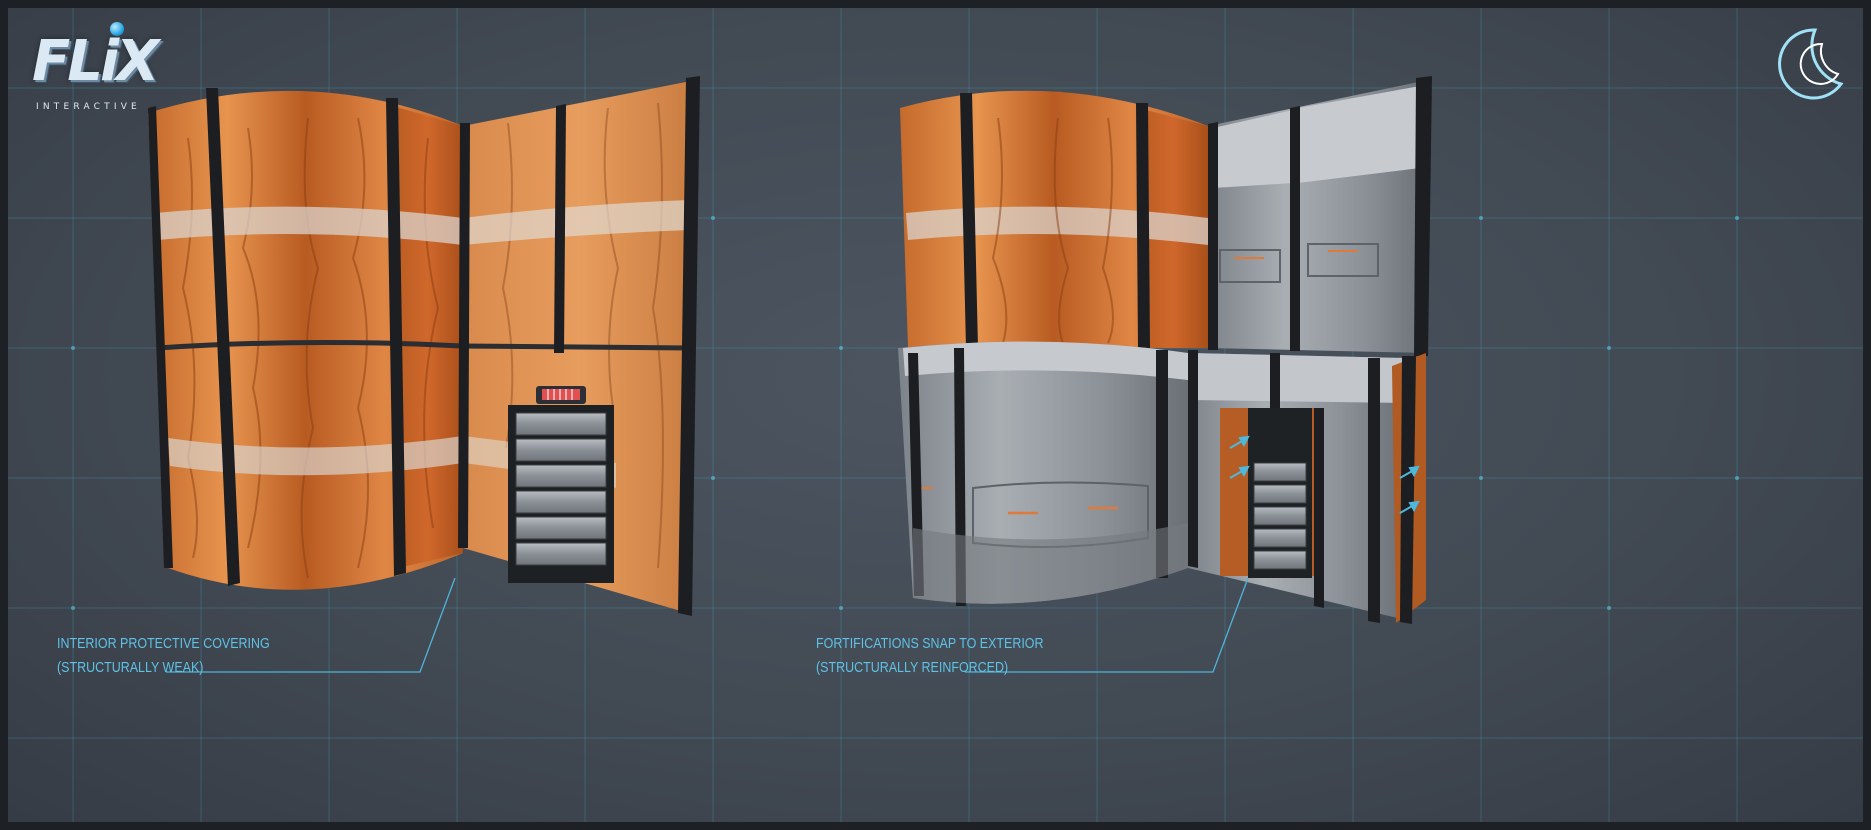 This screenshot has height=830, width=1871. I want to click on flix-interactive-logo: FLiX INTERACTIVE, so click(95, 66).